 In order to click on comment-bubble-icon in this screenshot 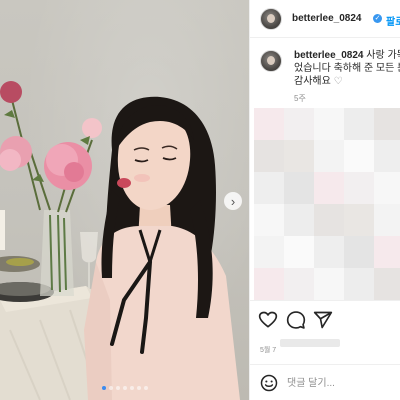, I will do `click(296, 320)`.